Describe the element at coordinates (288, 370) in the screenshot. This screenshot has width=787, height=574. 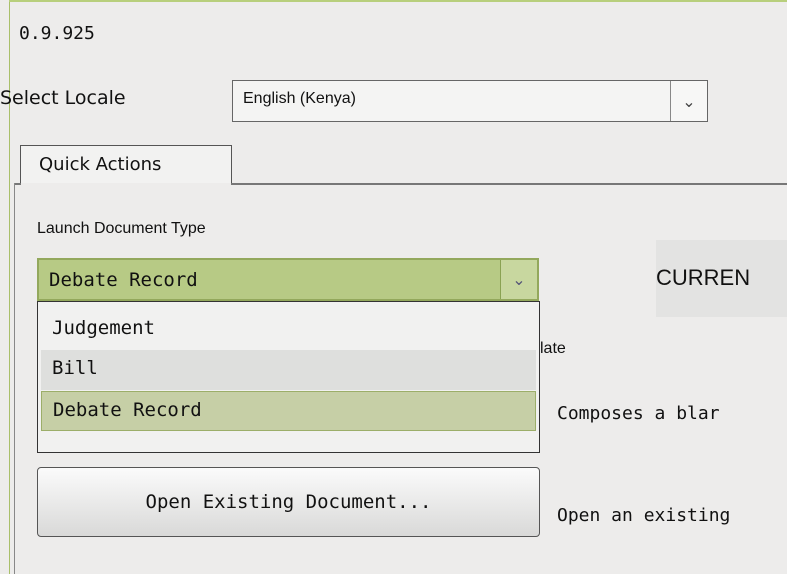
I see `option-bill: Bill` at that location.